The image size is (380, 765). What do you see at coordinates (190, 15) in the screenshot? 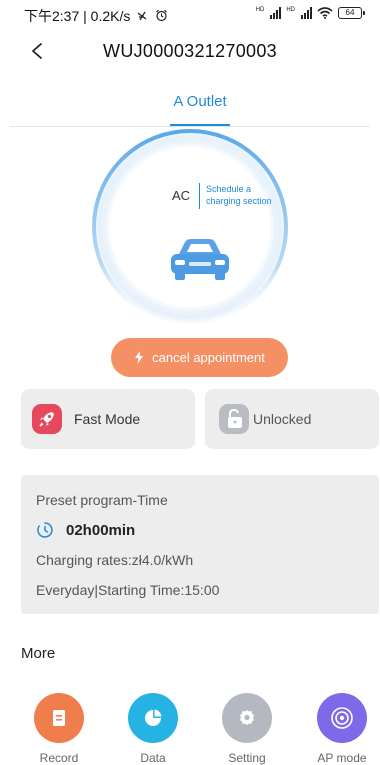
I see `status-bar: 下午2:37 | 0.2K/s HD HD 64` at bounding box center [190, 15].